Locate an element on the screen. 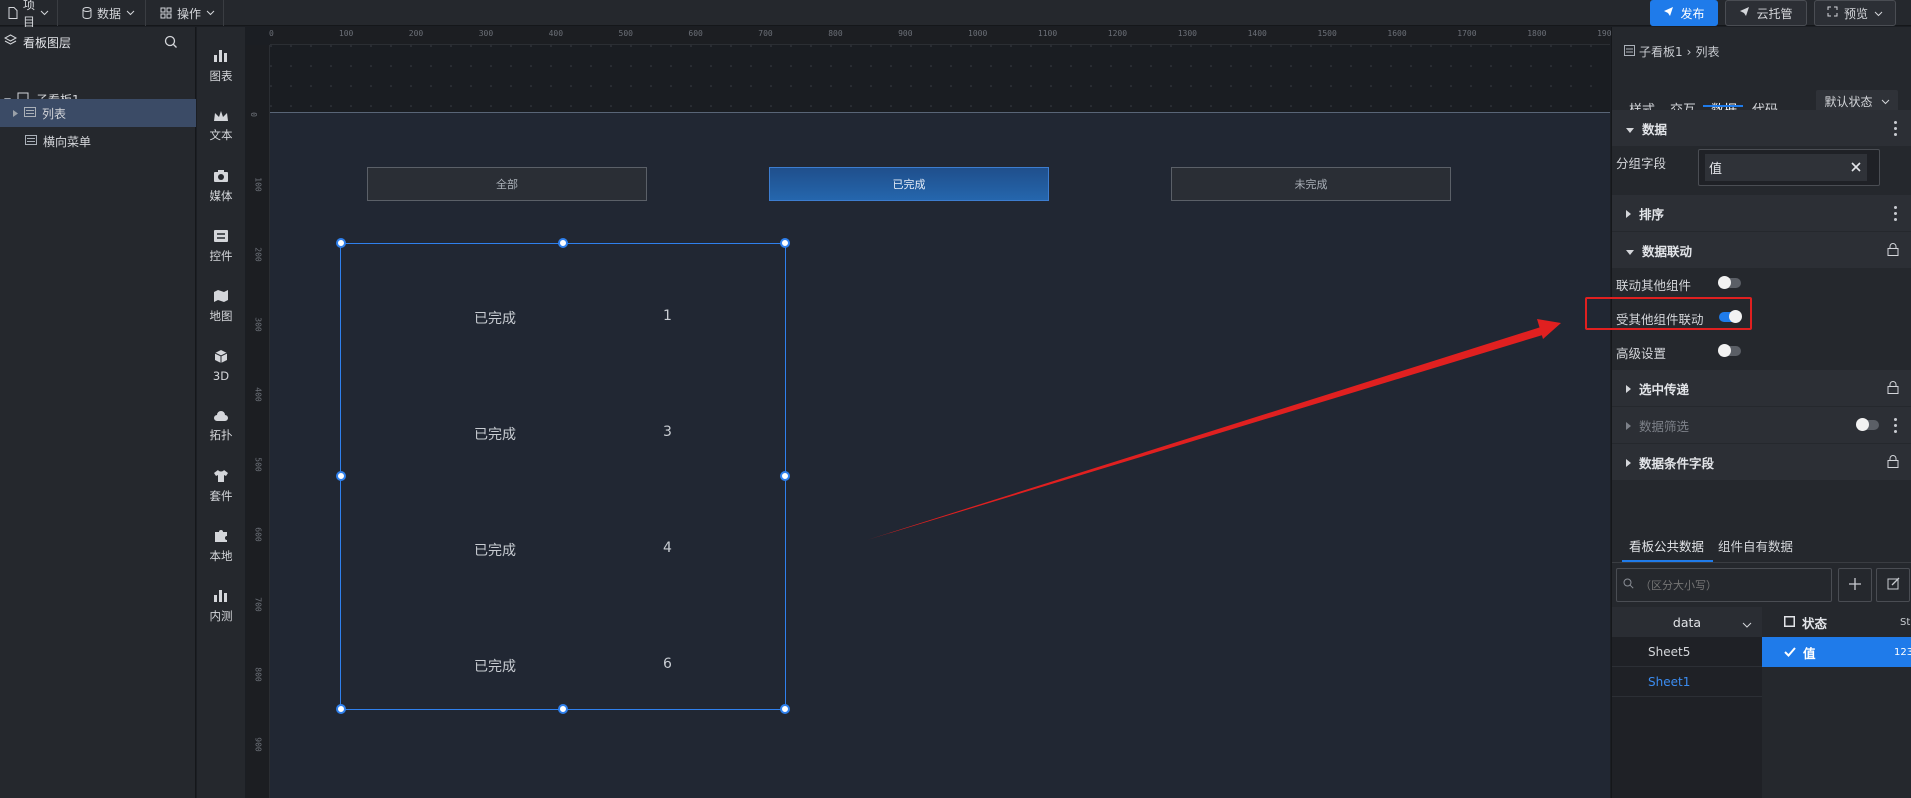 The height and width of the screenshot is (798, 1911). highlight-box is located at coordinates (1668, 313).